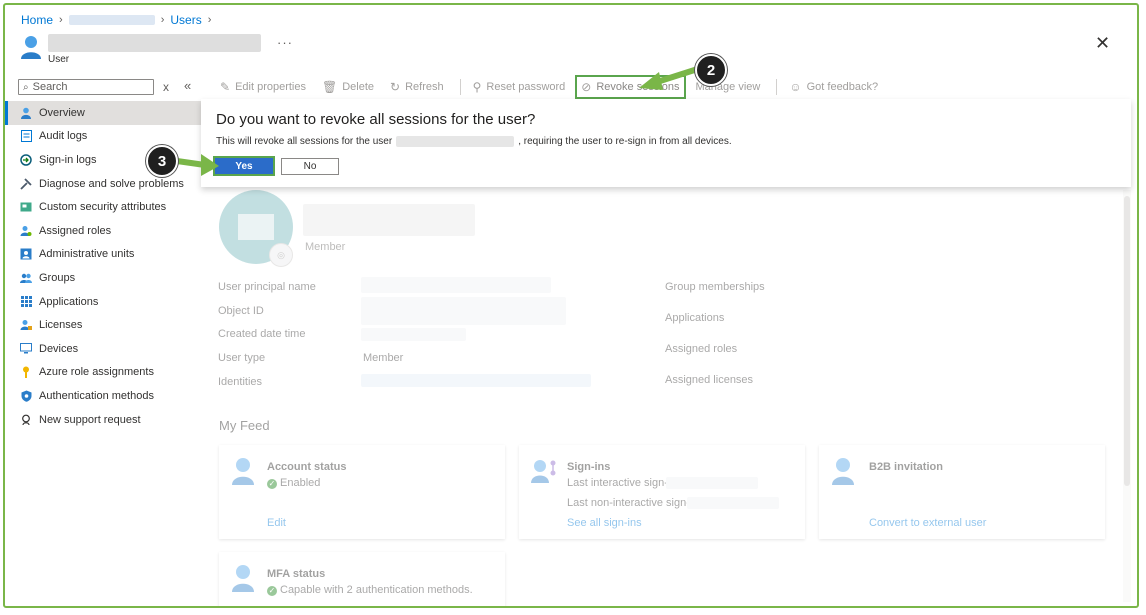  I want to click on sidebar-item-label: Azure role assignments, so click(96, 372).